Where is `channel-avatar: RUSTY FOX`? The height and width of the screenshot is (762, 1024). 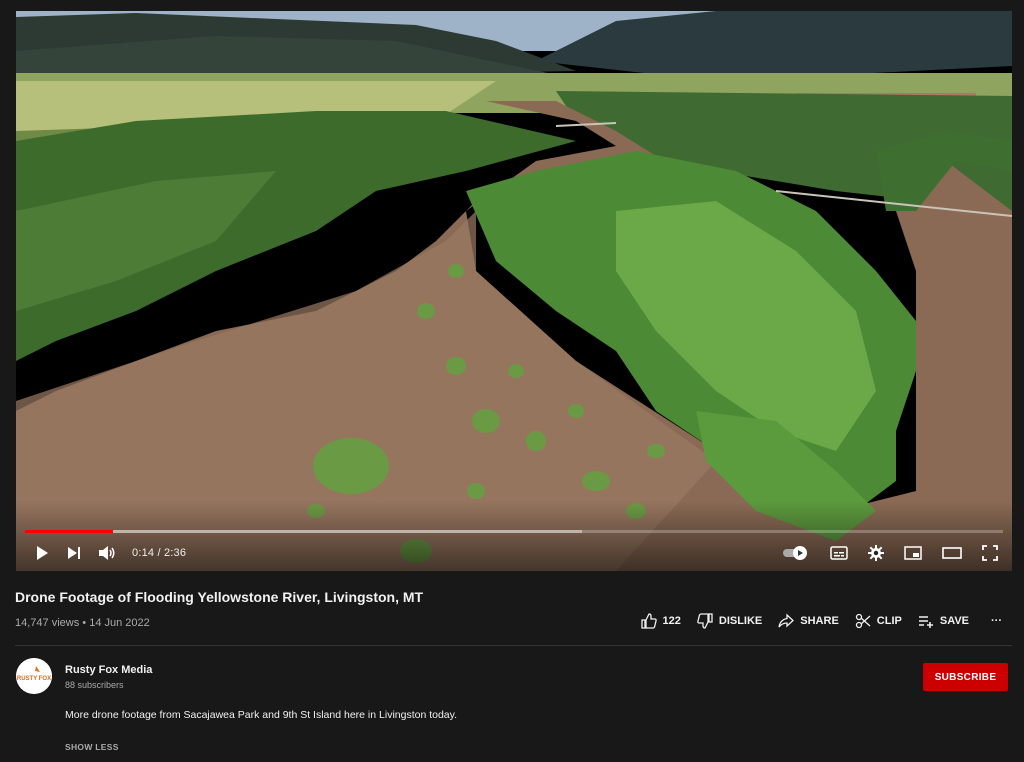
channel-avatar: RUSTY FOX is located at coordinates (34, 676).